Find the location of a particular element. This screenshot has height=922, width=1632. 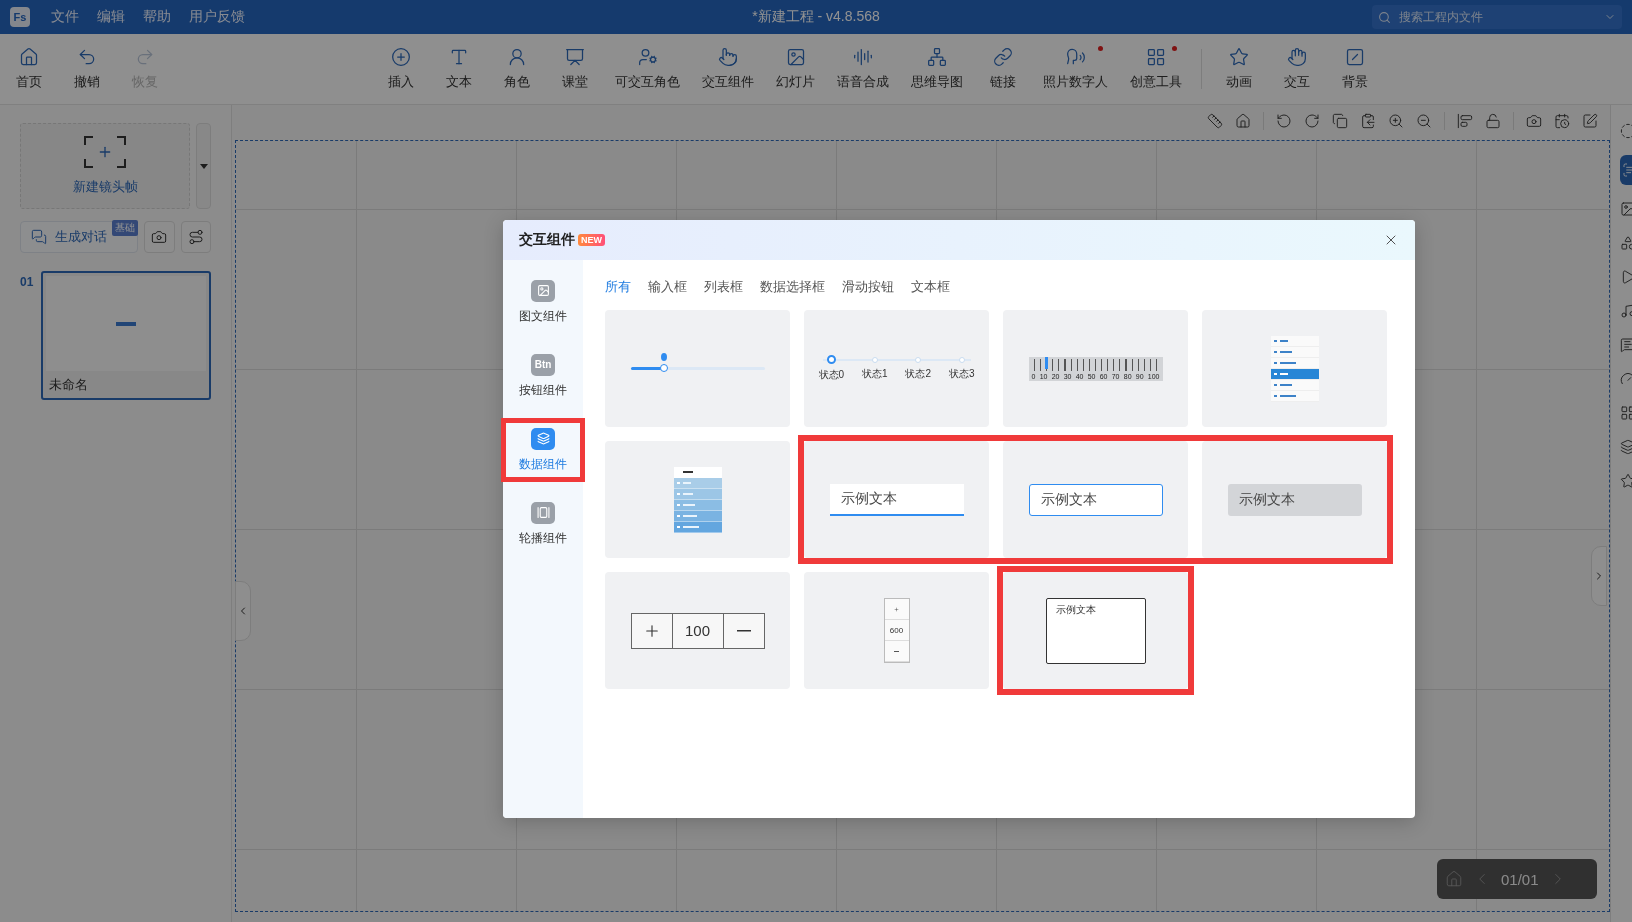

slide-number: 01 is located at coordinates (27, 283).